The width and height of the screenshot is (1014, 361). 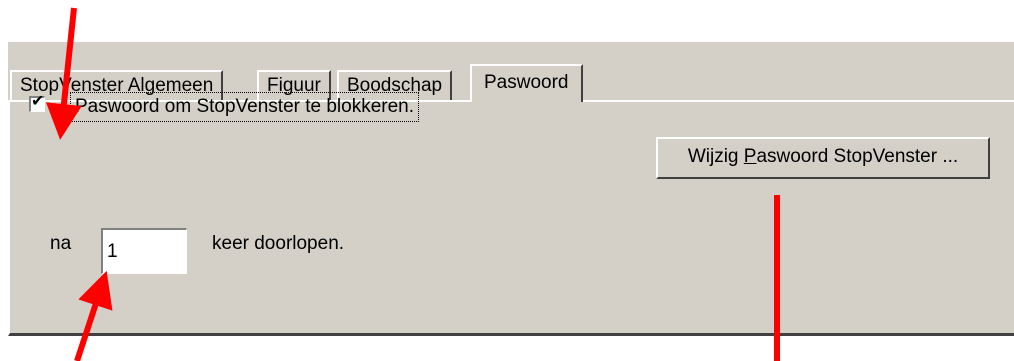 What do you see at coordinates (93, 315) in the screenshot?
I see `arrow-to-input` at bounding box center [93, 315].